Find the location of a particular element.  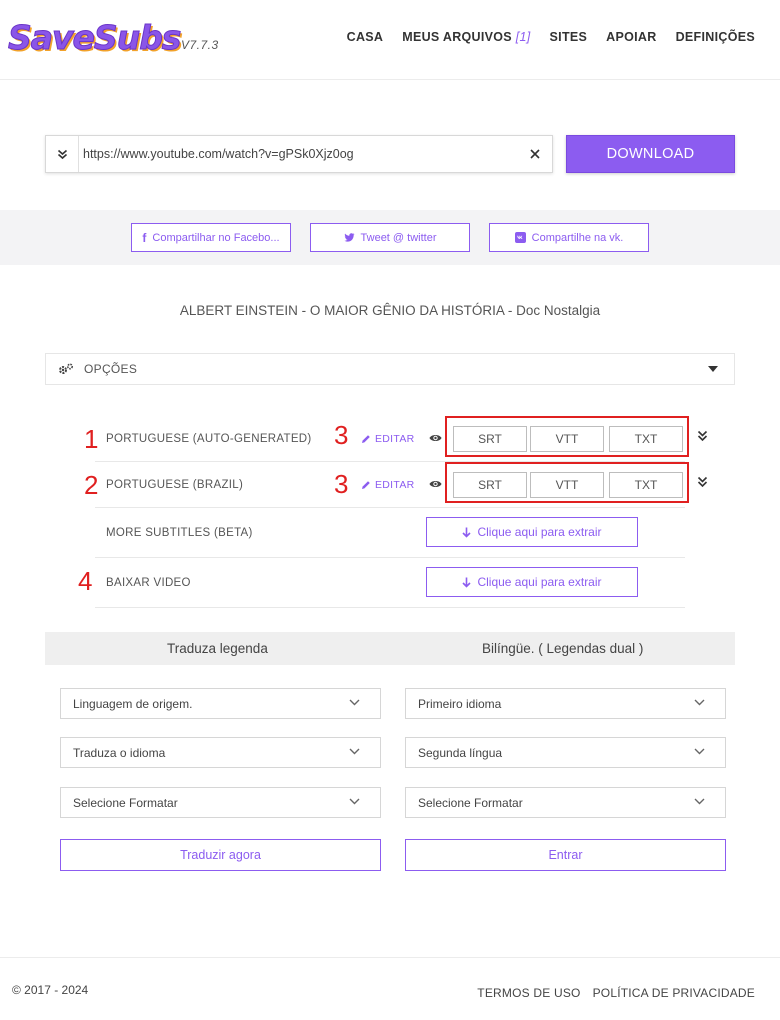

enter-button: Entrar is located at coordinates (565, 855).